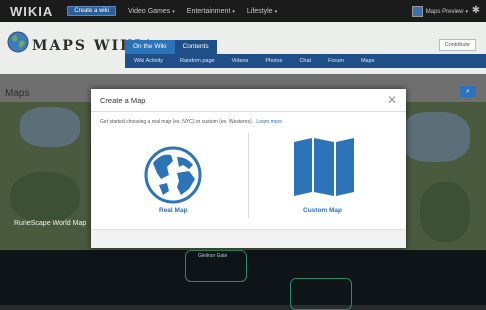 The width and height of the screenshot is (486, 310). Describe the element at coordinates (50, 223) in the screenshot. I see `map-label: RuneScape World Map` at that location.